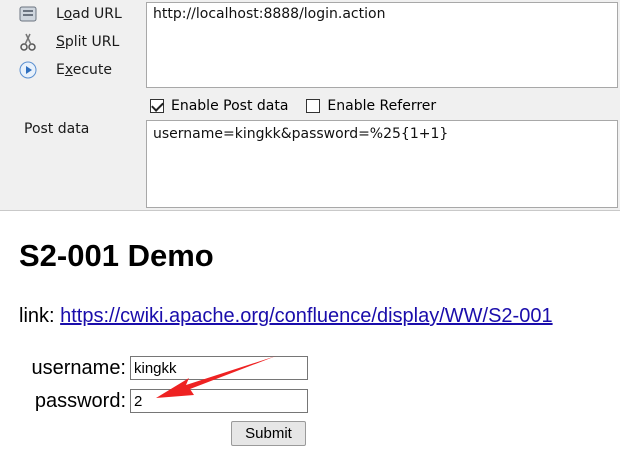  I want to click on username-label: username:, so click(79, 367).